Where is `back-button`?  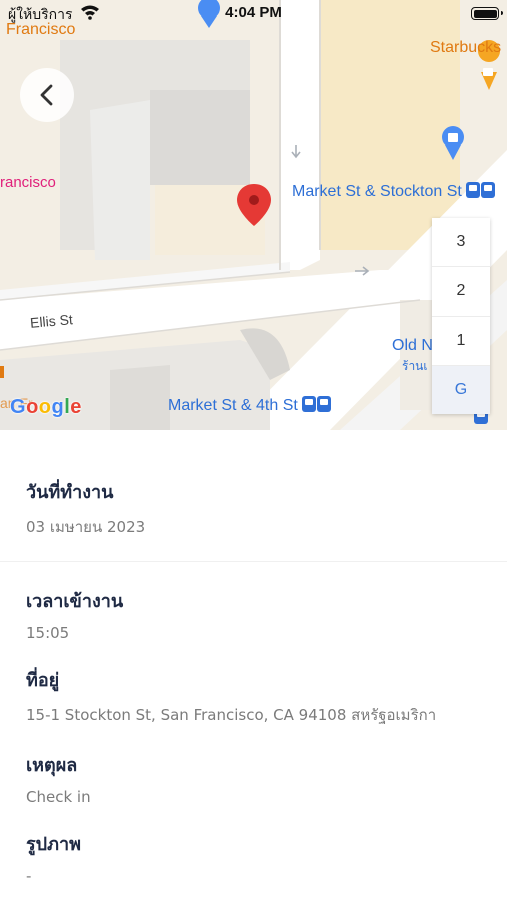 back-button is located at coordinates (47, 95).